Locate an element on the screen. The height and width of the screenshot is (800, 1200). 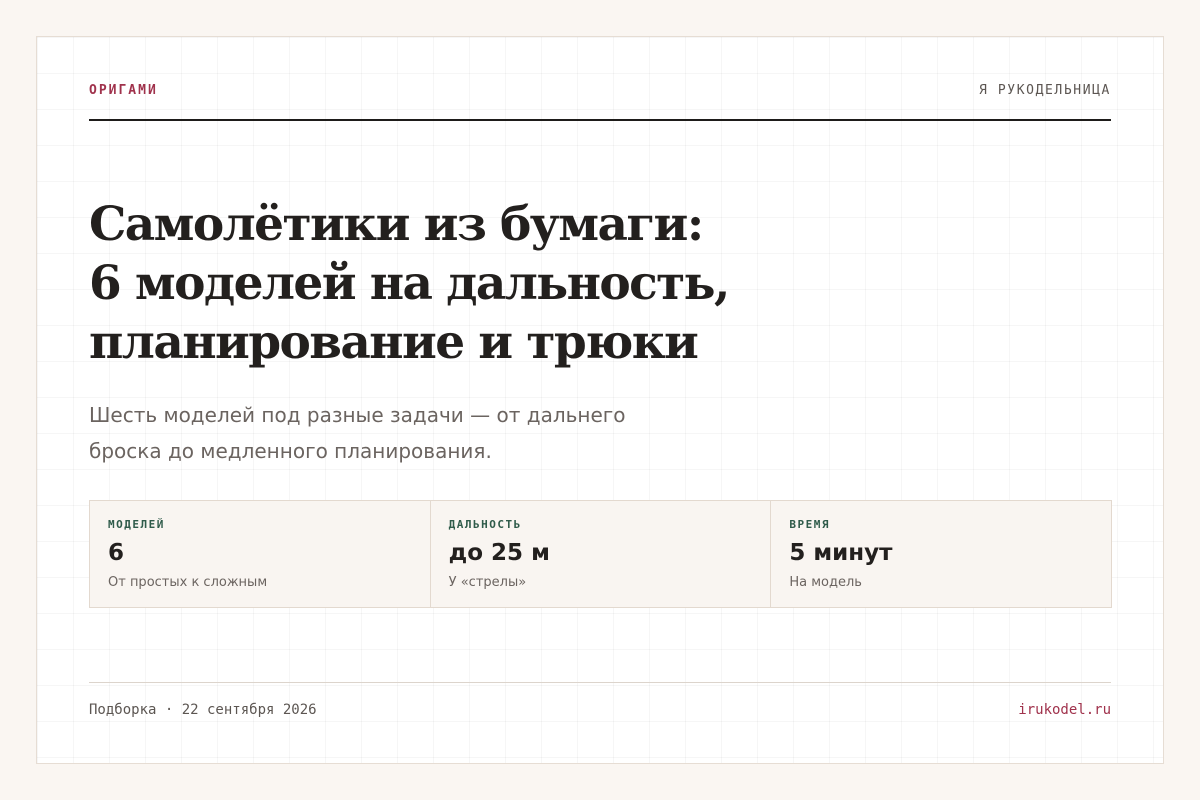
category-kicker: ОРИГАМИ is located at coordinates (123, 90).